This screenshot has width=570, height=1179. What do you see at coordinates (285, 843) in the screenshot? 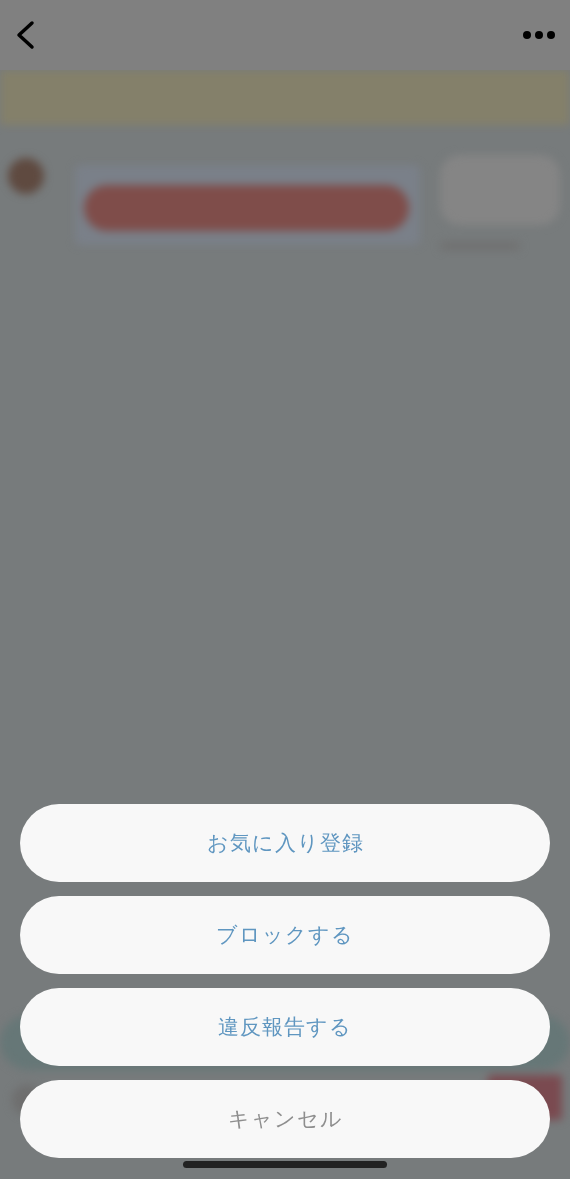
I see `action-button: お気に入り登録` at bounding box center [285, 843].